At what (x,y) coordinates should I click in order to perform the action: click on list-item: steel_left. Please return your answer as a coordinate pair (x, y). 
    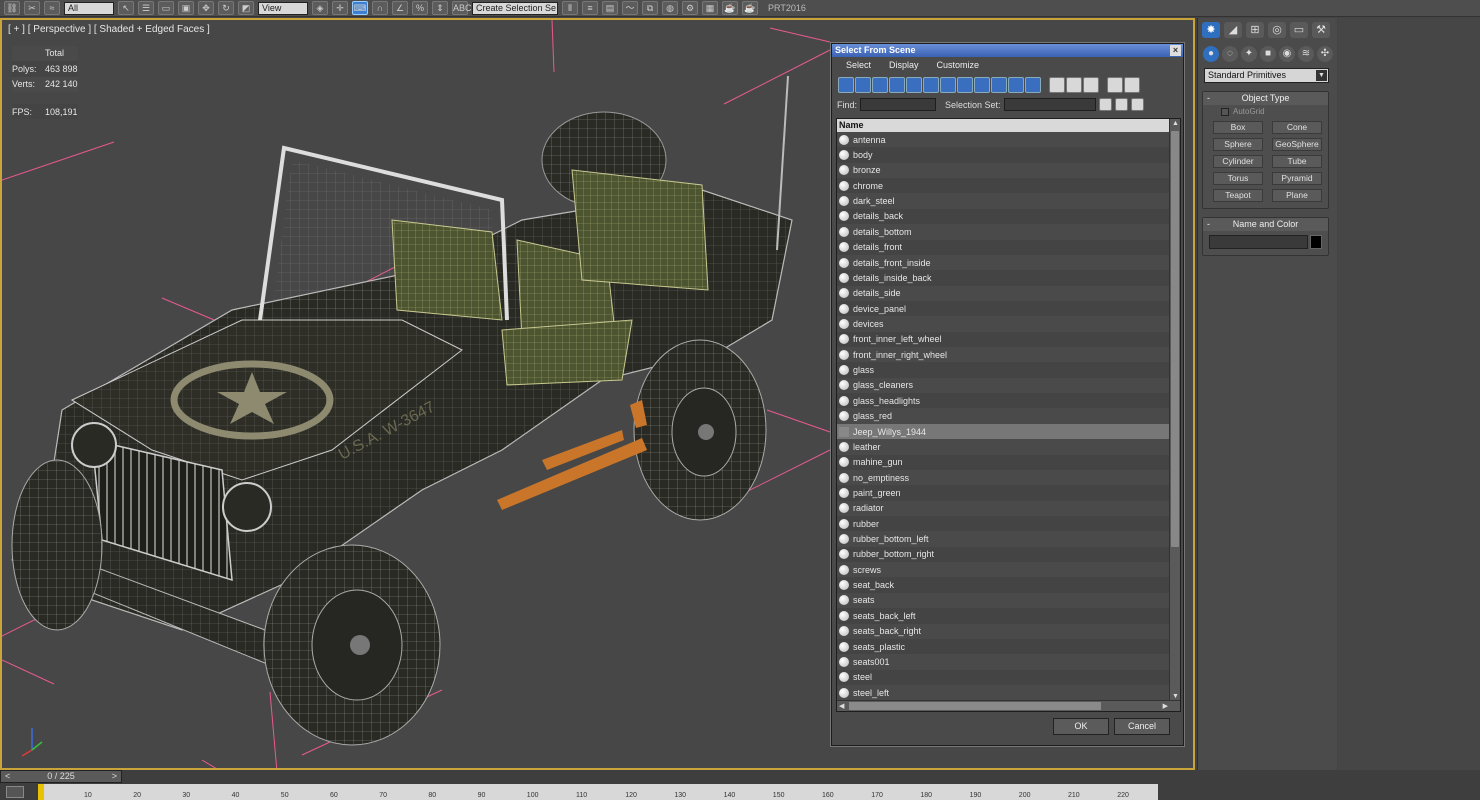
    Looking at the image, I should click on (1003, 692).